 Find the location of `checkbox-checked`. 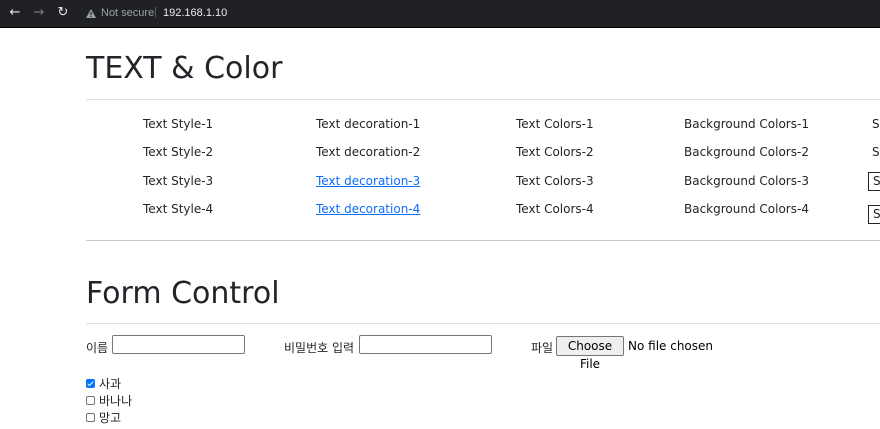

checkbox-checked is located at coordinates (90, 383).